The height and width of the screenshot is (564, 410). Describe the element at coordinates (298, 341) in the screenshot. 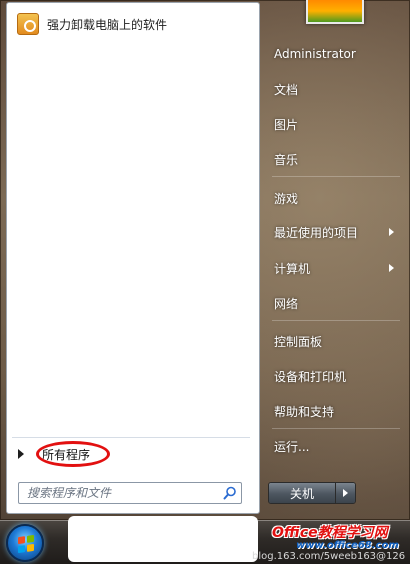

I see `menu-item-label: 控制面板` at that location.